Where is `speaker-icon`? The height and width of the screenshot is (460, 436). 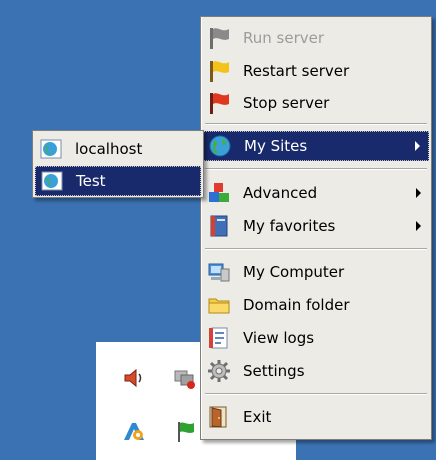
speaker-icon is located at coordinates (134, 378).